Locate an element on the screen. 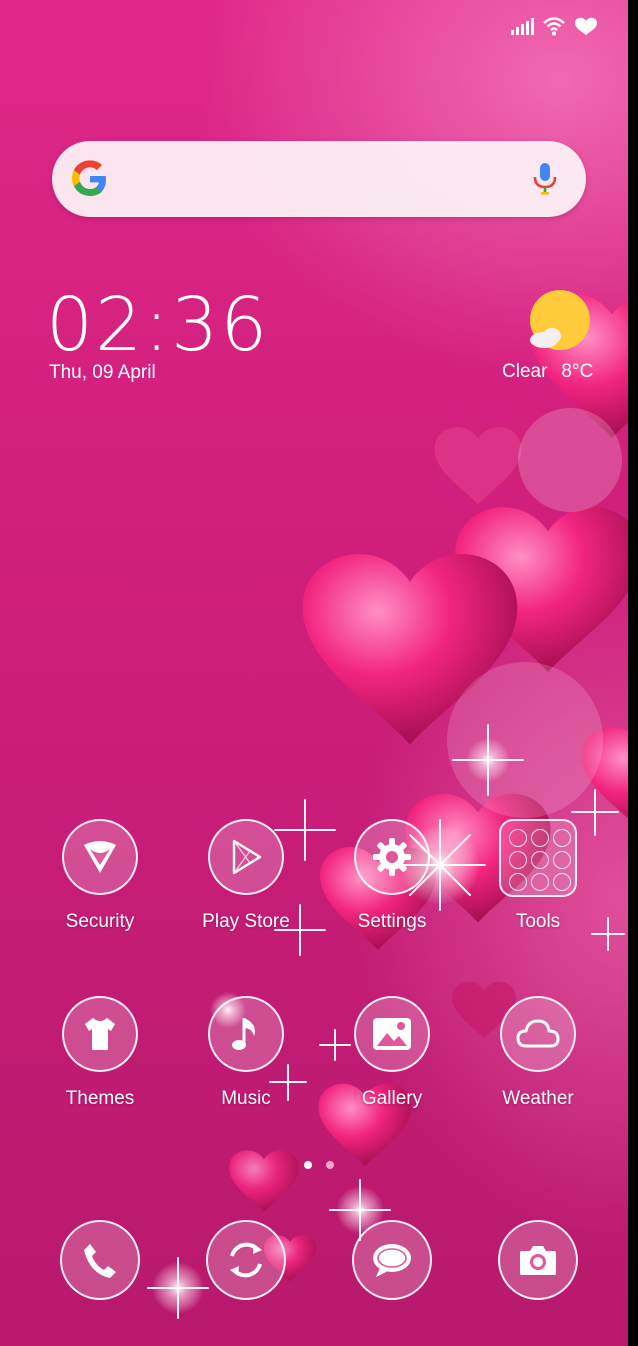 The height and width of the screenshot is (1346, 638). status-bar is located at coordinates (554, 26).